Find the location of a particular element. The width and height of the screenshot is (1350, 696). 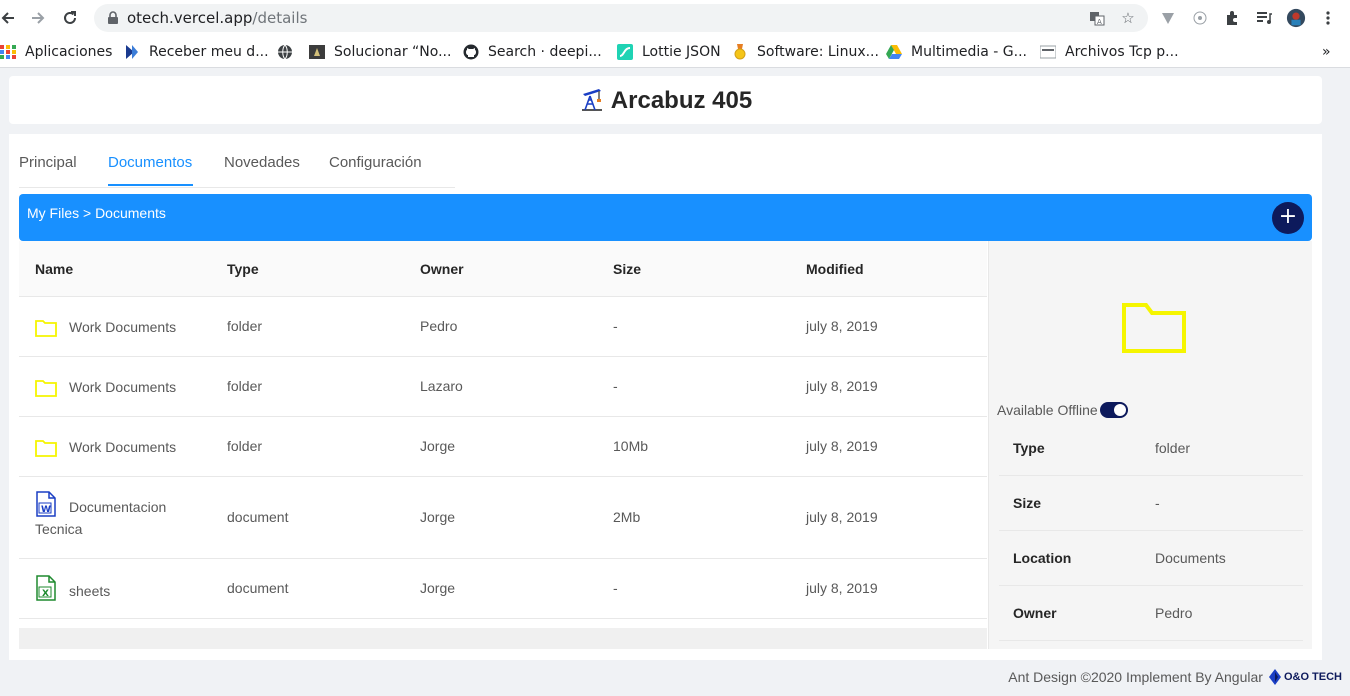

tab-novedades: Novedades is located at coordinates (262, 162).